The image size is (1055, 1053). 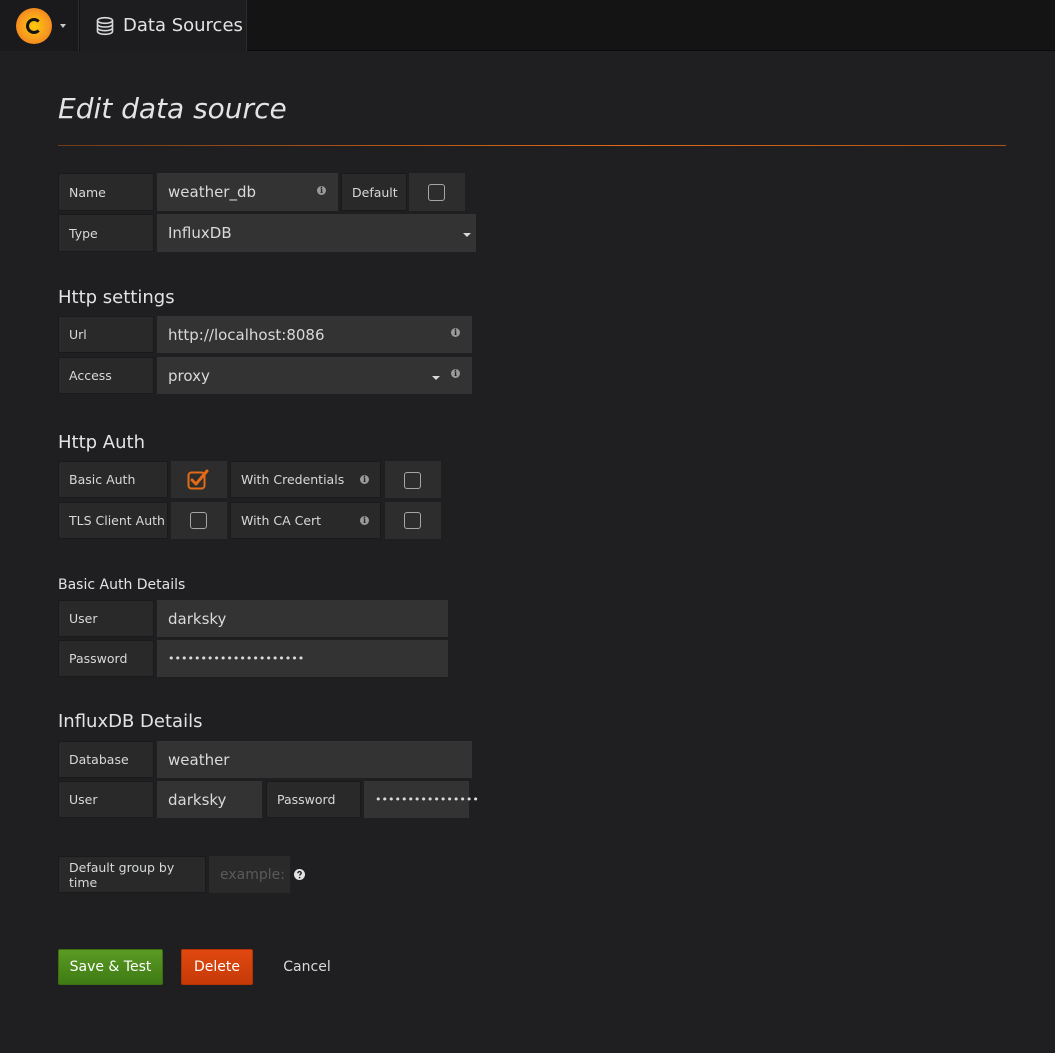 What do you see at coordinates (106, 192) in the screenshot?
I see `name-label: Name` at bounding box center [106, 192].